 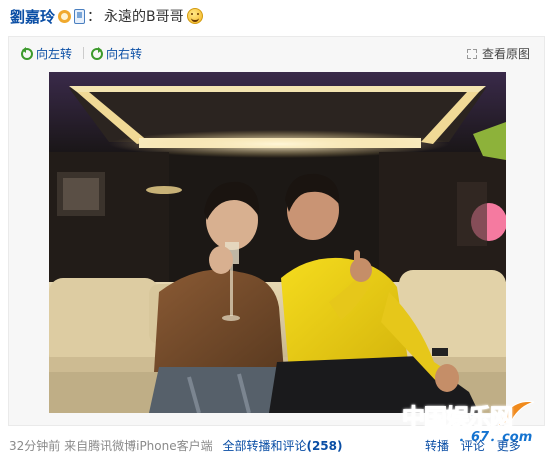 What do you see at coordinates (97, 53) in the screenshot?
I see `rotate-right-icon` at bounding box center [97, 53].